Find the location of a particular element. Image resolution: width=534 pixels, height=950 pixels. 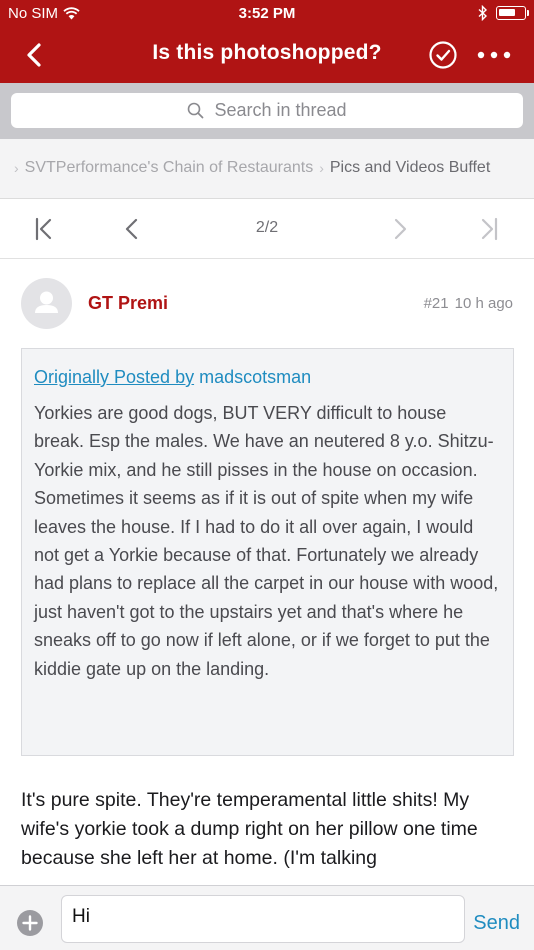

breadcrumb-item-subforum: Pics and Videos Buffet is located at coordinates (410, 168).